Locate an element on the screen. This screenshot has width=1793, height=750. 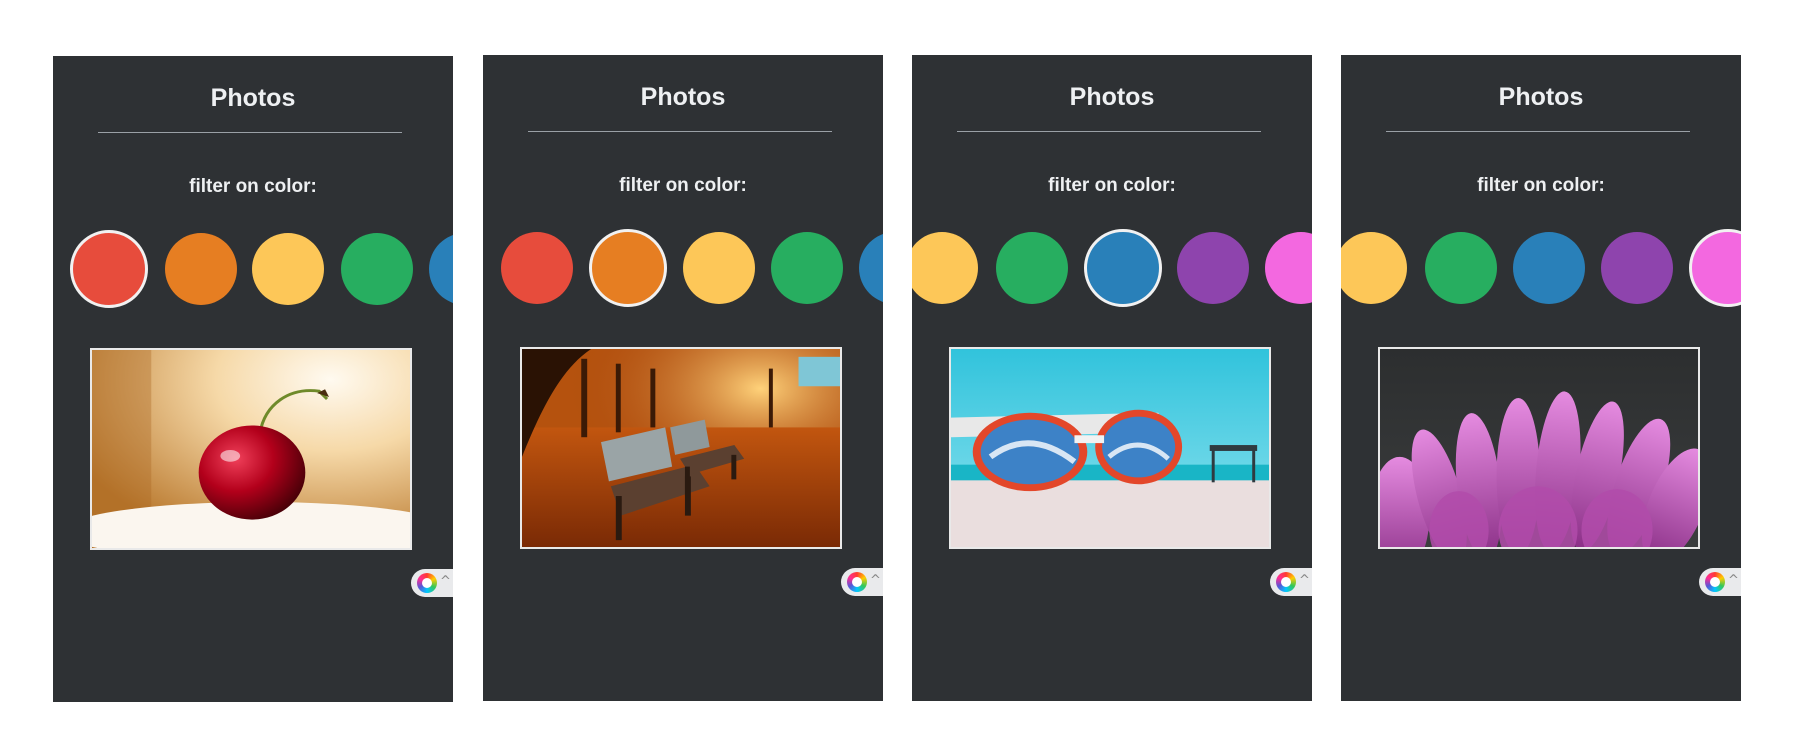
photo-autumn-park is located at coordinates (681, 448).